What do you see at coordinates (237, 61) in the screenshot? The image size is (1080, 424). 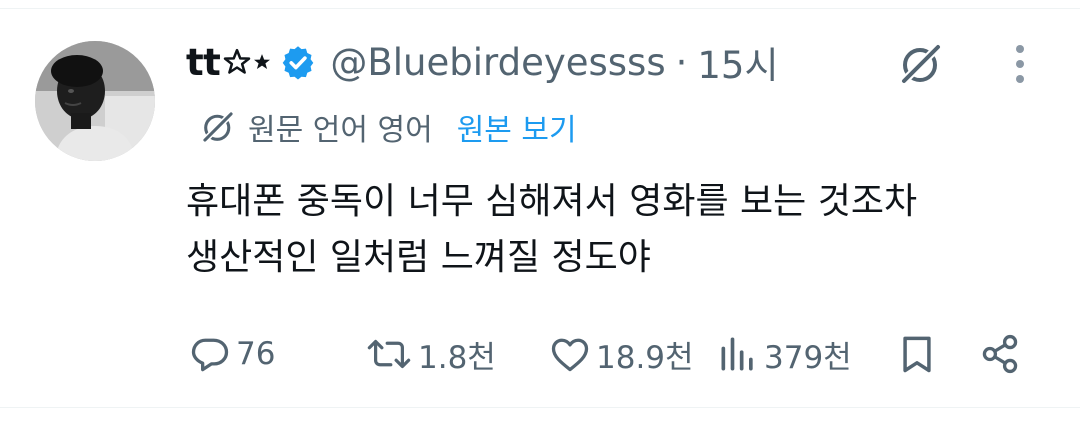 I see `star-outline-icon` at bounding box center [237, 61].